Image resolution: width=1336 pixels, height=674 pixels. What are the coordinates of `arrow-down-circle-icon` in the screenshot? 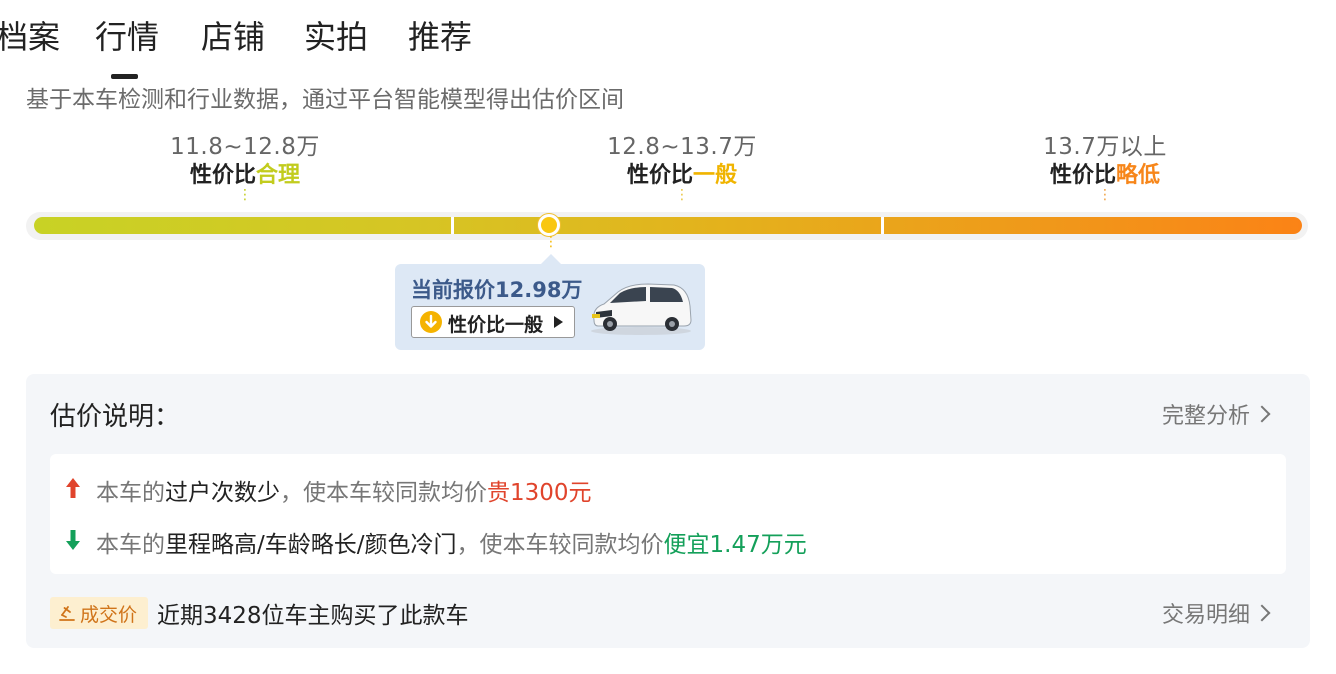 It's located at (431, 322).